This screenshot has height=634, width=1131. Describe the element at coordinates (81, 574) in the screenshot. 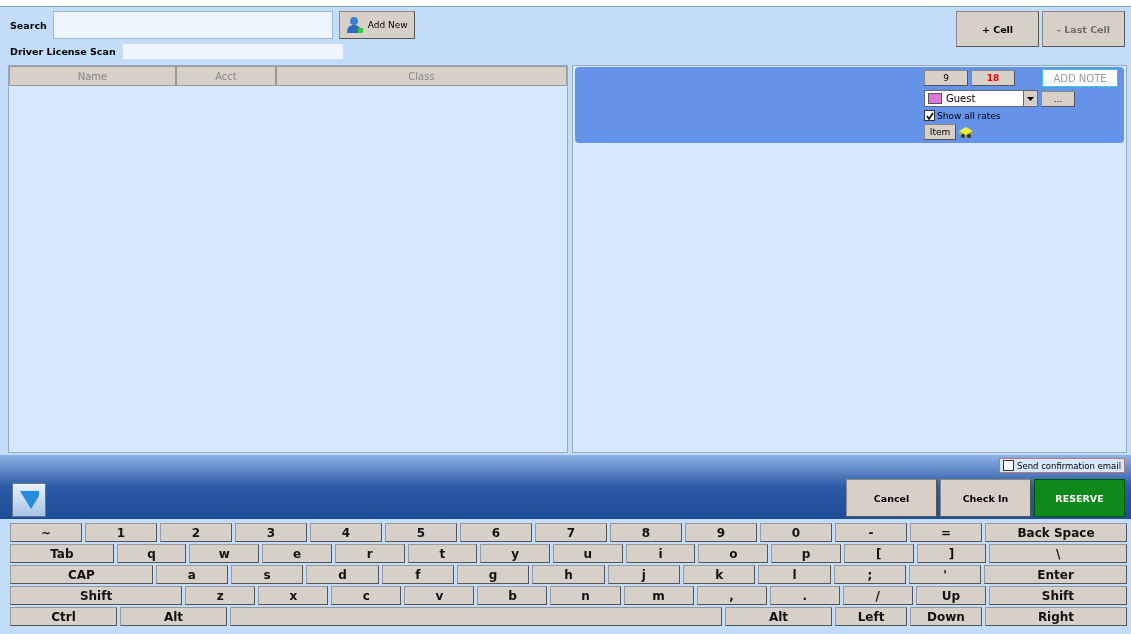

I see `keyboard-key: CAP` at that location.